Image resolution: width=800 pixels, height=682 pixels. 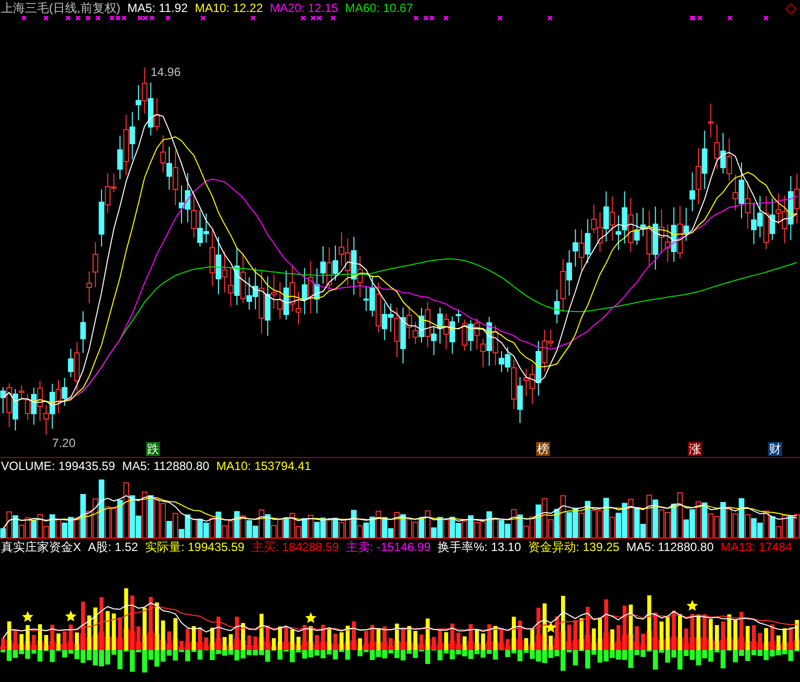 I want to click on low-price-label: 7.20, so click(x=64, y=443).